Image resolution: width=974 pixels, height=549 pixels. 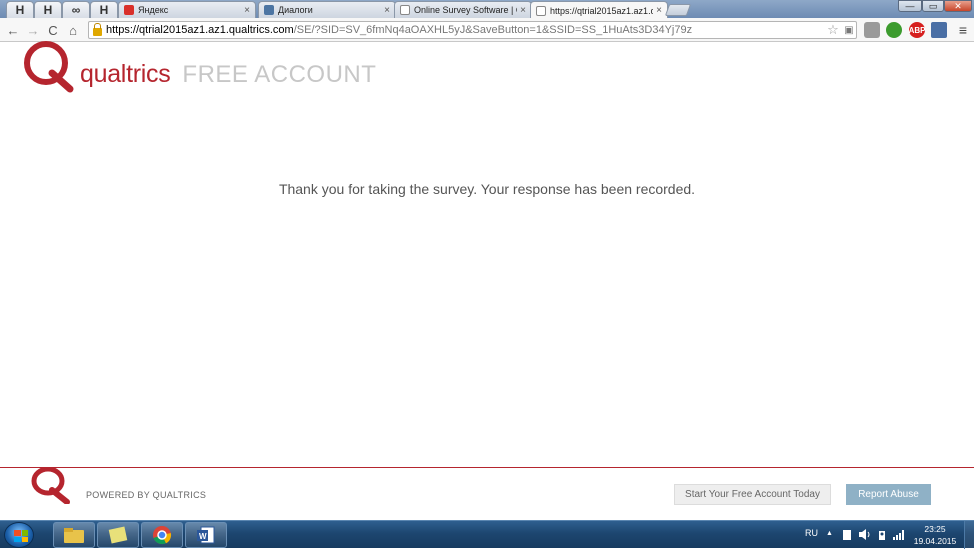 I want to click on back-arrow-icon: ←, so click(x=13, y=30).